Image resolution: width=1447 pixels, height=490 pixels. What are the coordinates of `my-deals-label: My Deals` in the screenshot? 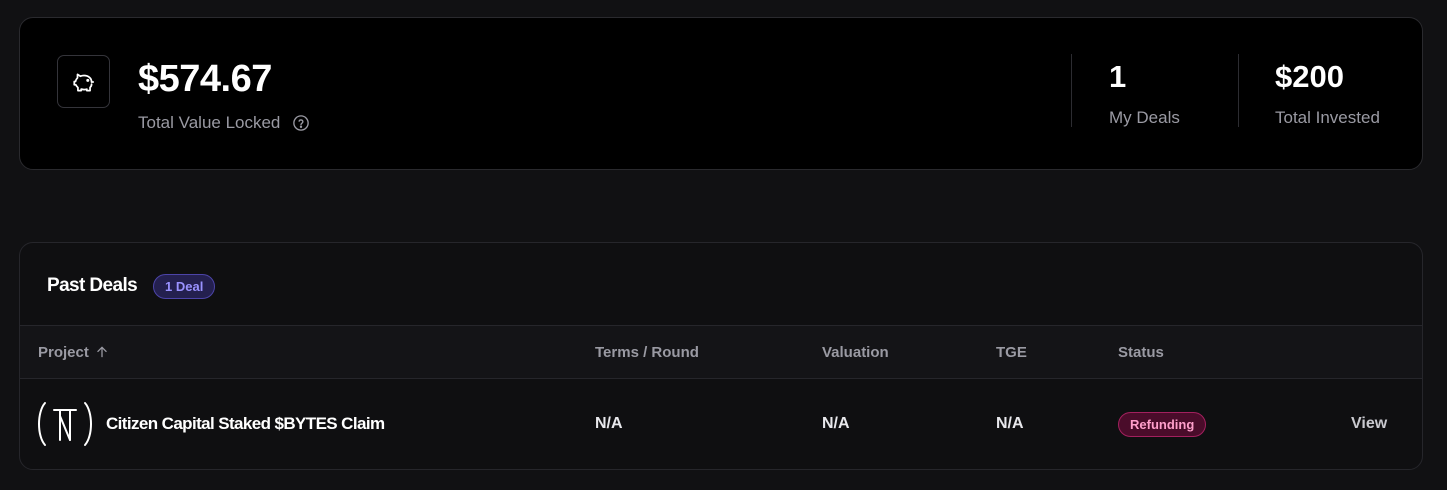 It's located at (1144, 117).